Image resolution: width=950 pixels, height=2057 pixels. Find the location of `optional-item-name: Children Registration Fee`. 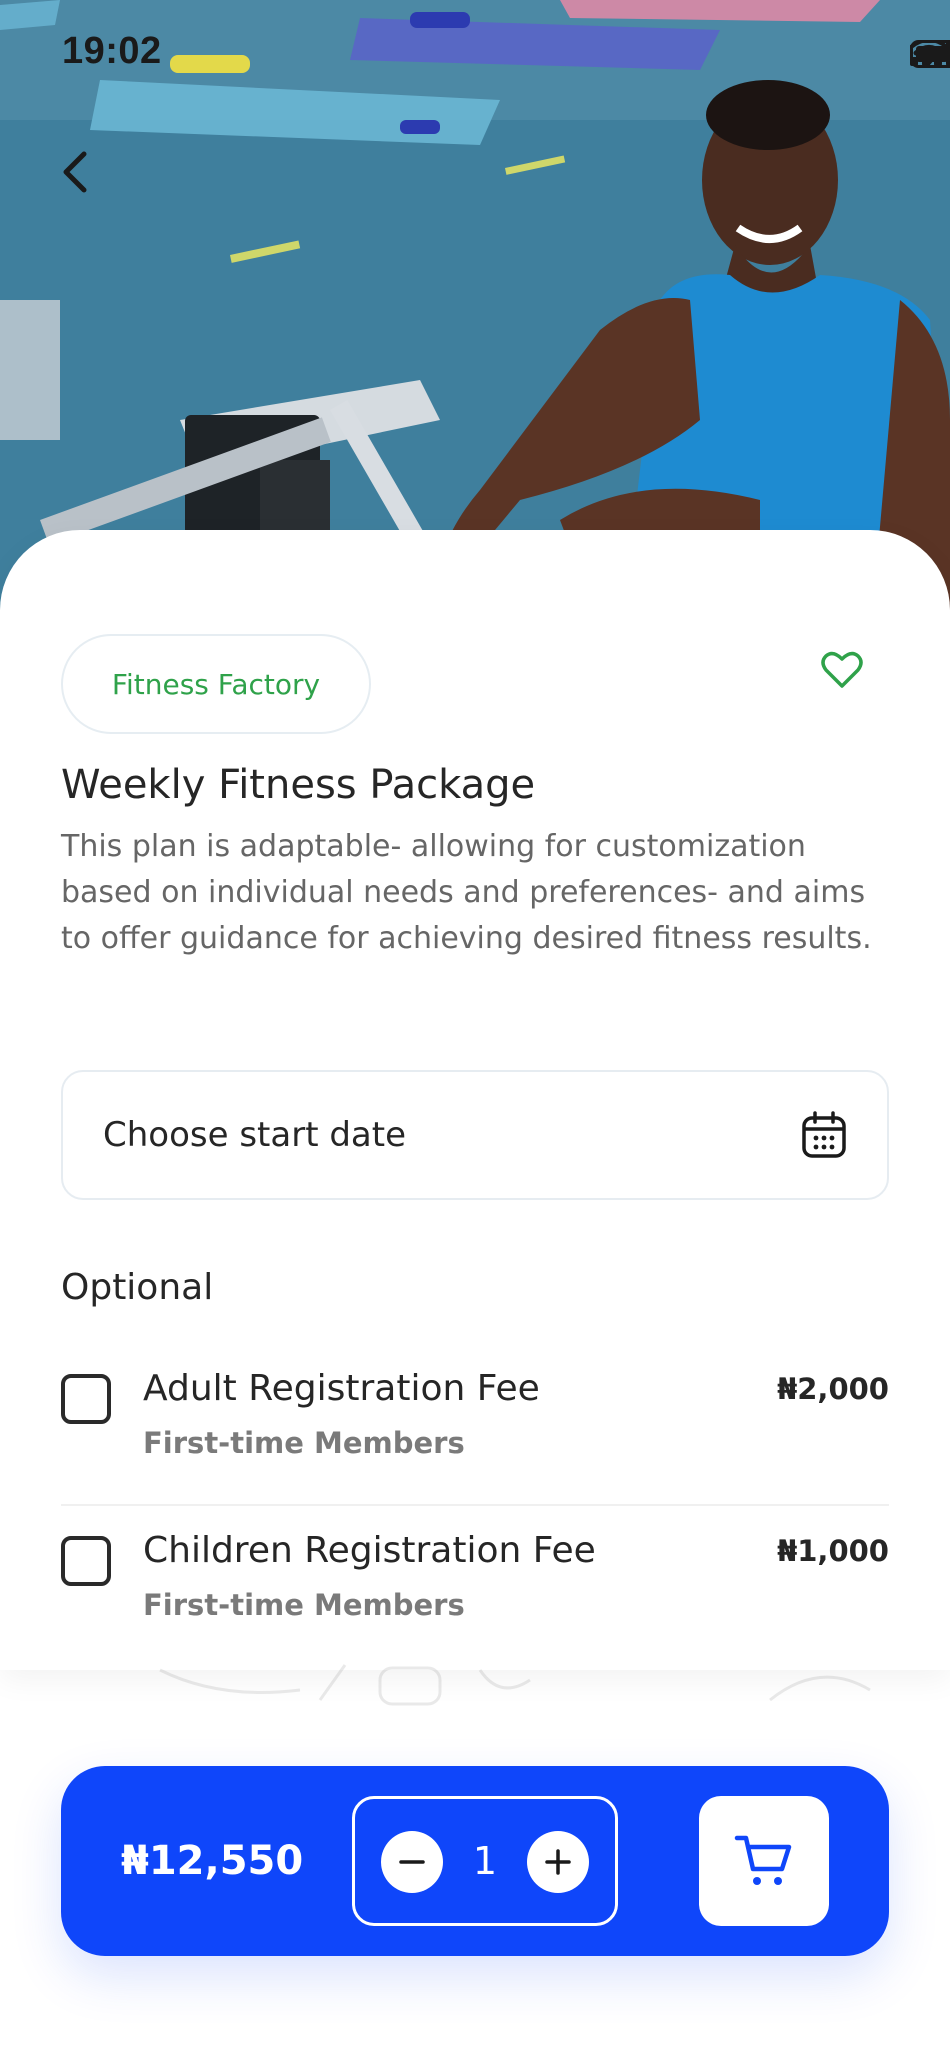

optional-item-name: Children Registration Fee is located at coordinates (369, 1550).